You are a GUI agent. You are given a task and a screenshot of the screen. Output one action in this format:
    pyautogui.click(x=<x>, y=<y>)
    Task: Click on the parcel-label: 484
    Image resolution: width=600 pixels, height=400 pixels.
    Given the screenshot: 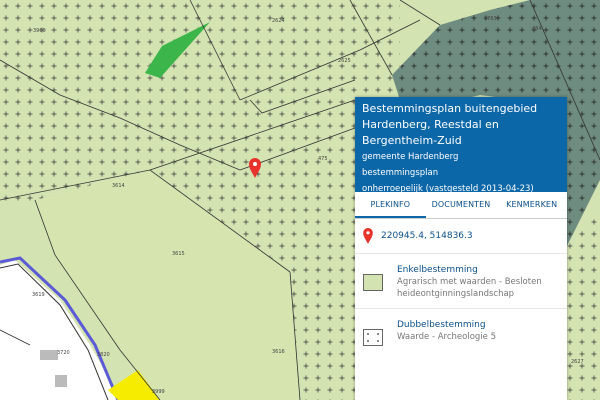 What is the action you would take?
    pyautogui.click(x=537, y=29)
    